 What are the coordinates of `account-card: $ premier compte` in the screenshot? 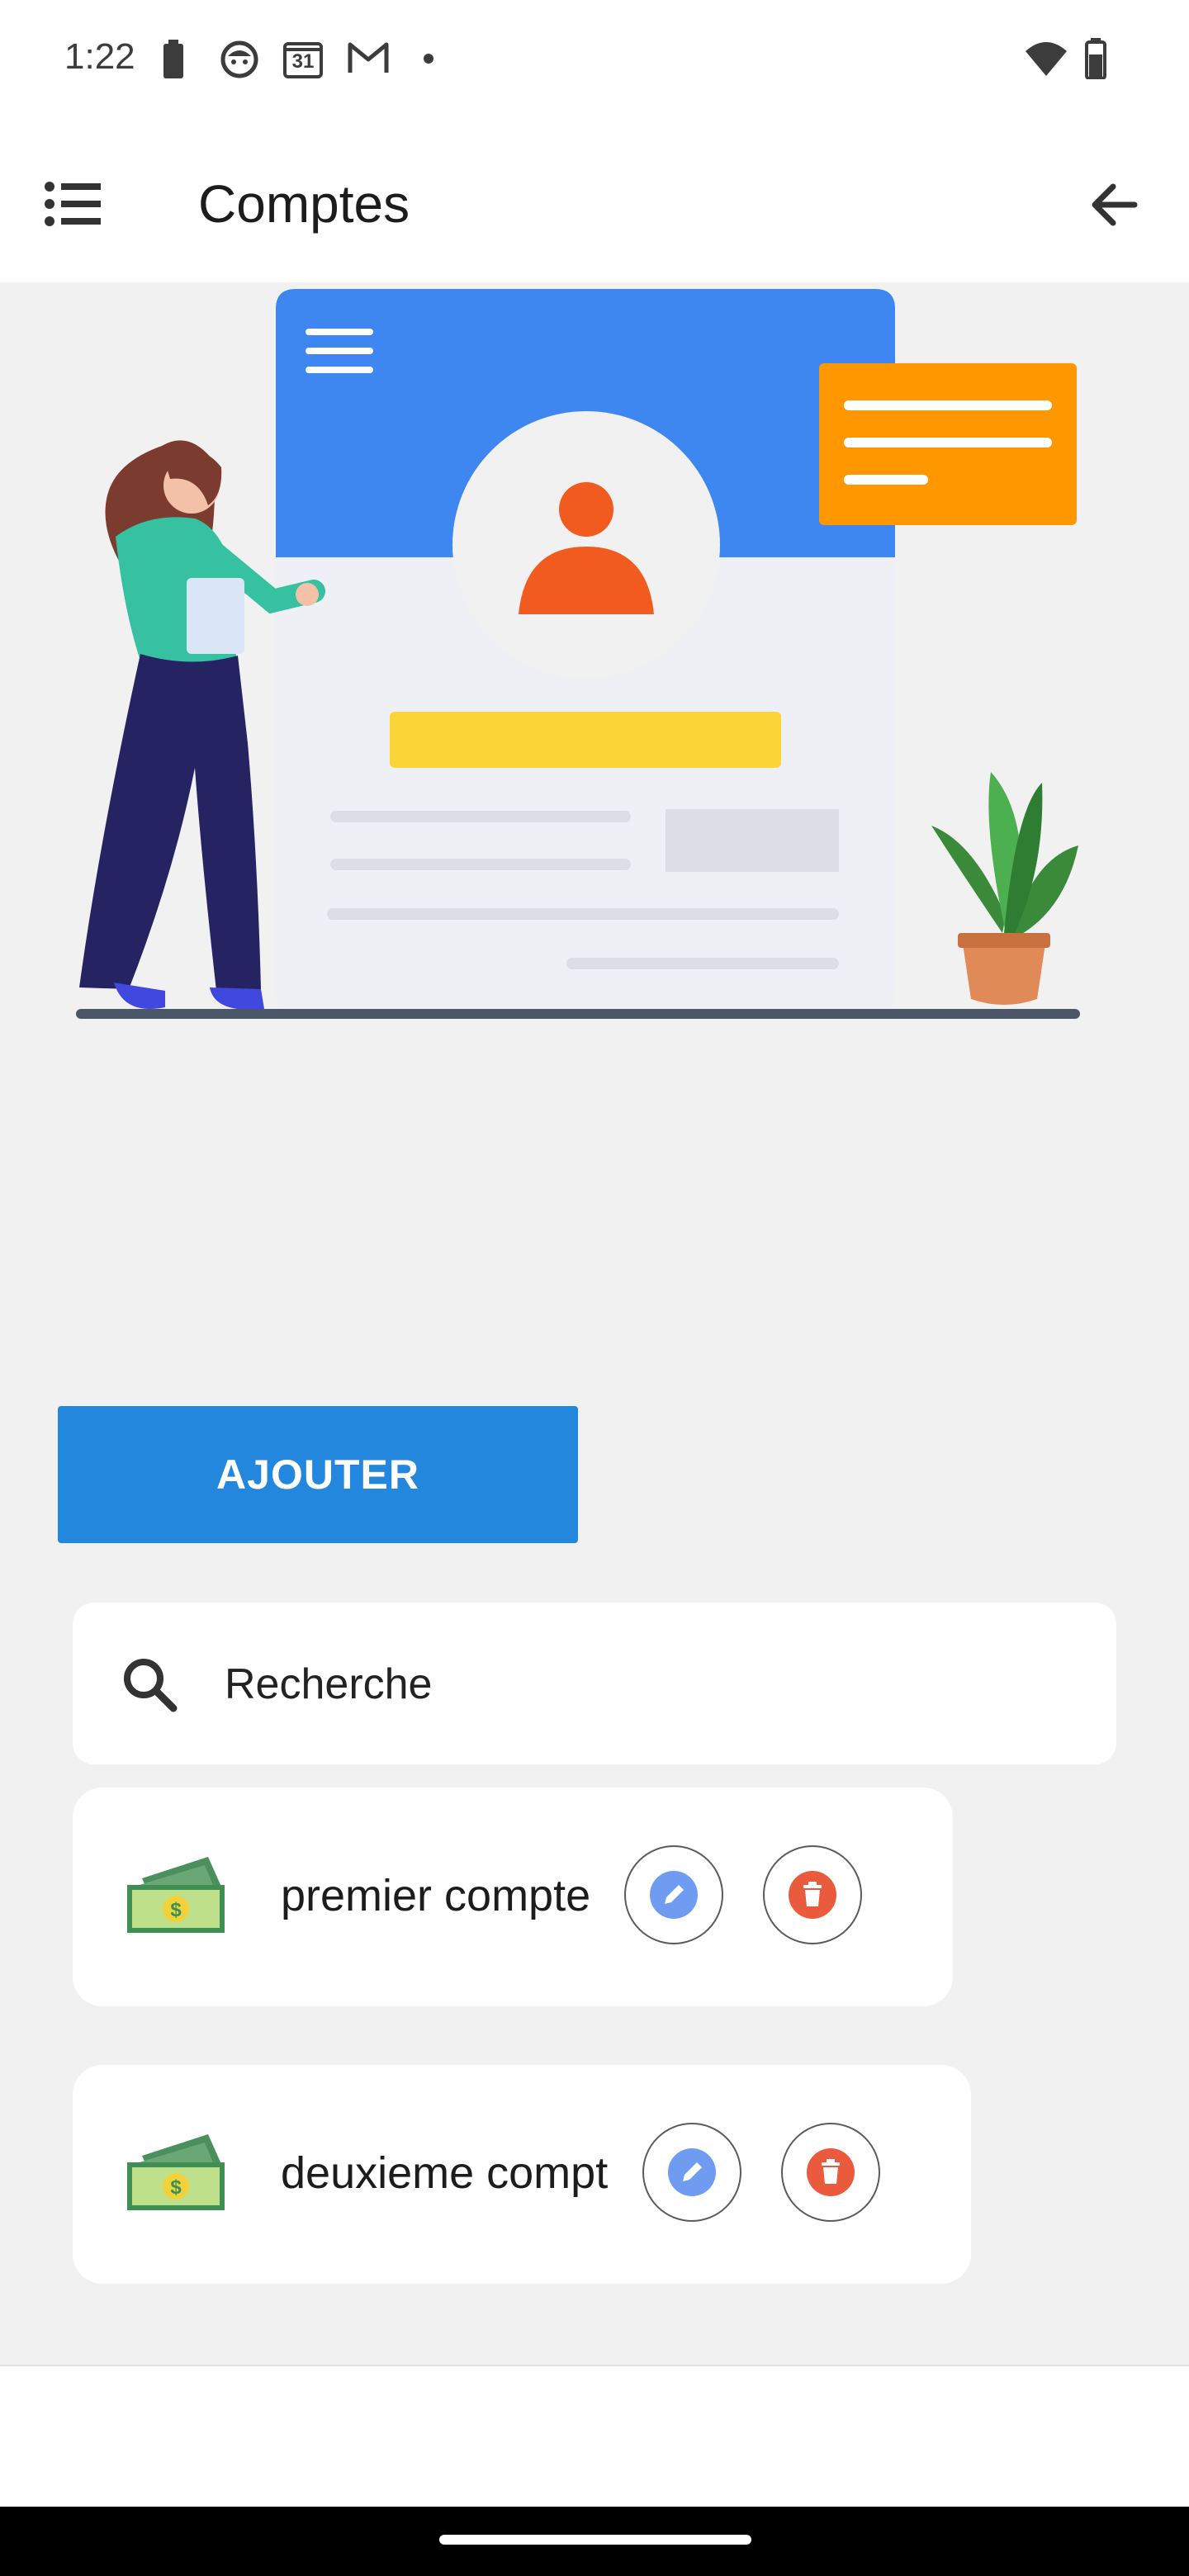 It's located at (513, 1897).